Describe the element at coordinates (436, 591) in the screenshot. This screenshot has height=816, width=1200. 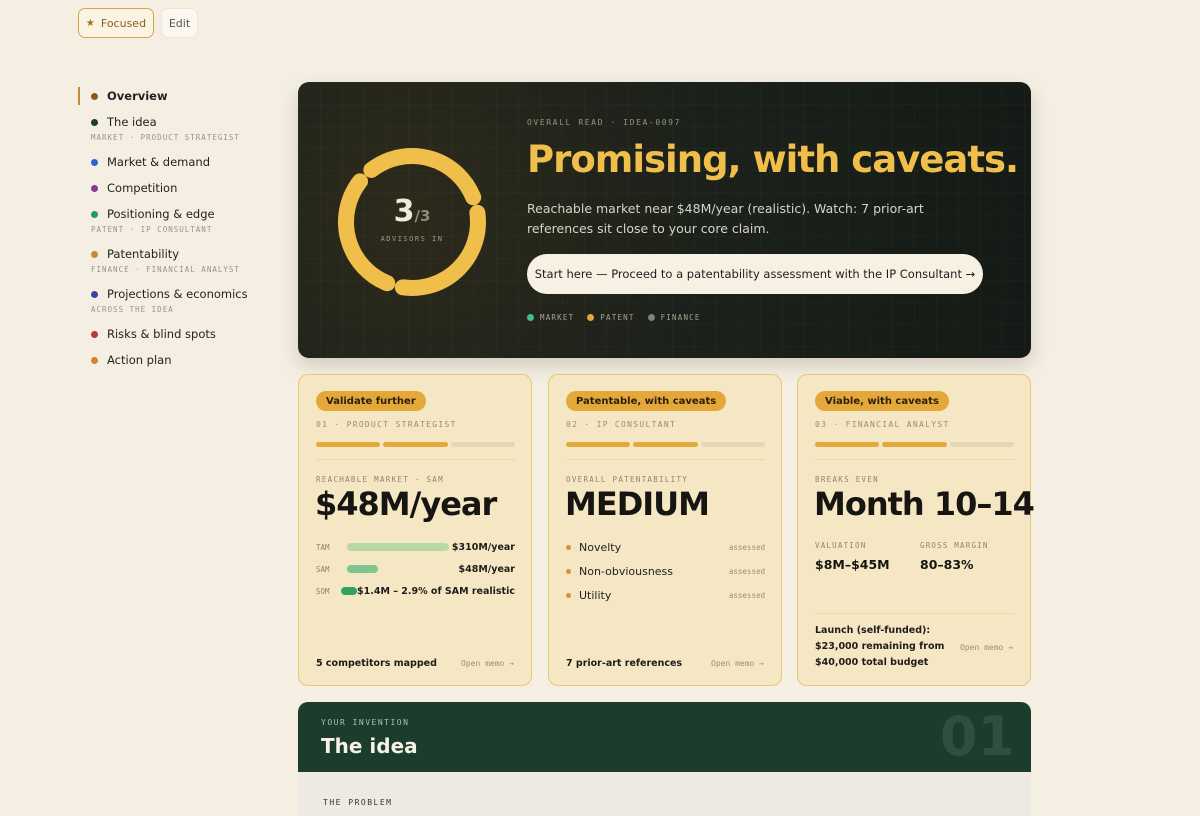
I see `bar-value: $1.4M – 2.9% of SAM realistic` at that location.